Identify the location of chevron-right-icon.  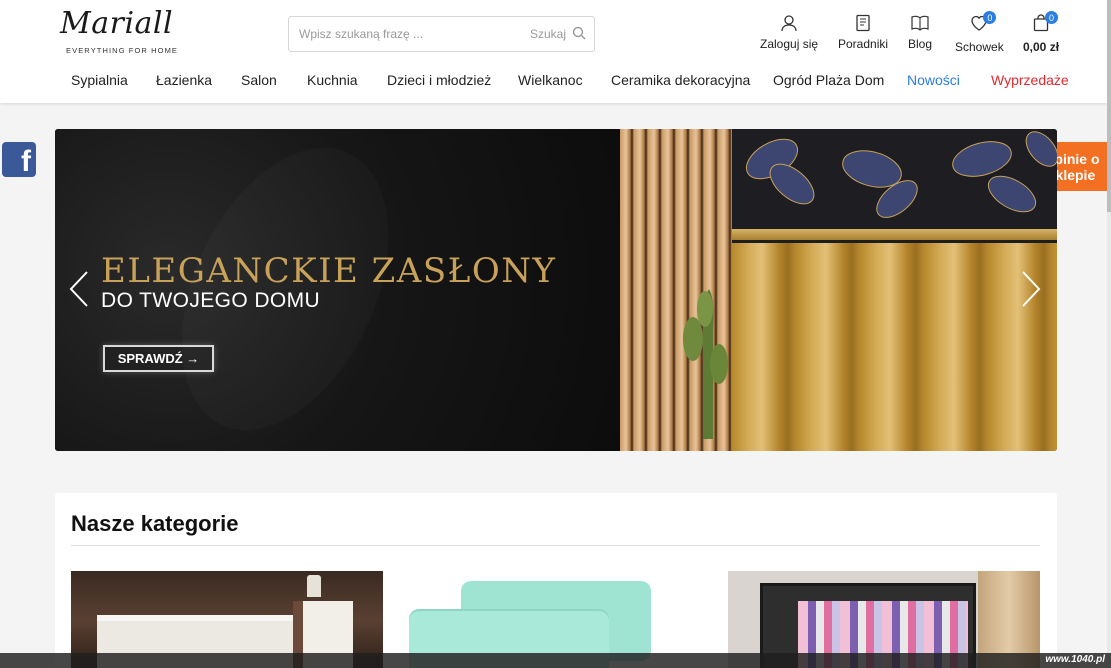
(1031, 289).